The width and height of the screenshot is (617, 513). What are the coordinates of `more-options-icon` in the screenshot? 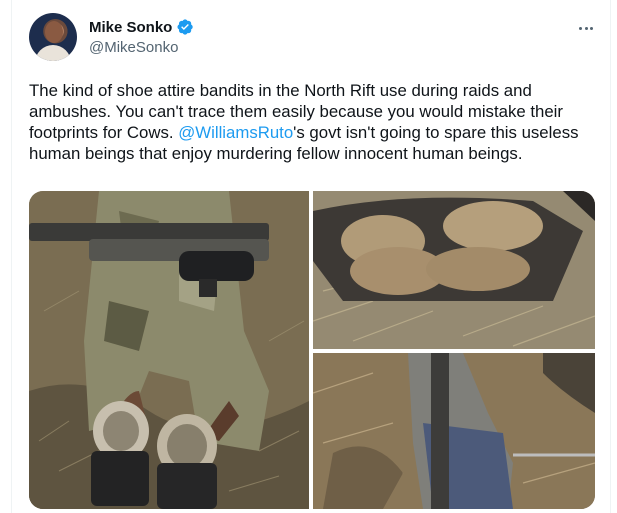 It's located at (586, 28).